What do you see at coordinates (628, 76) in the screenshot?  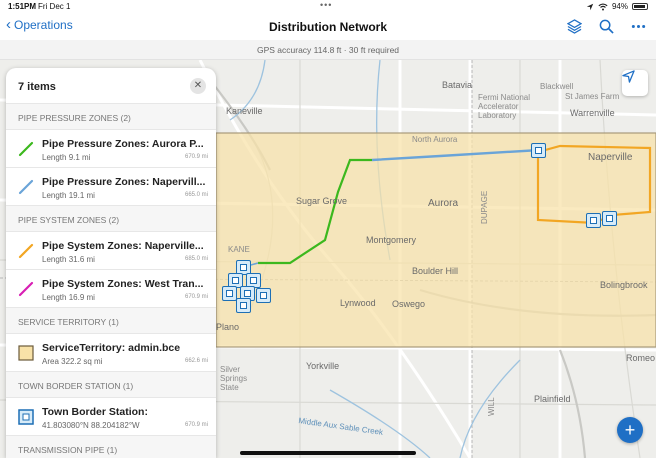 I see `navigation-arrow-icon` at bounding box center [628, 76].